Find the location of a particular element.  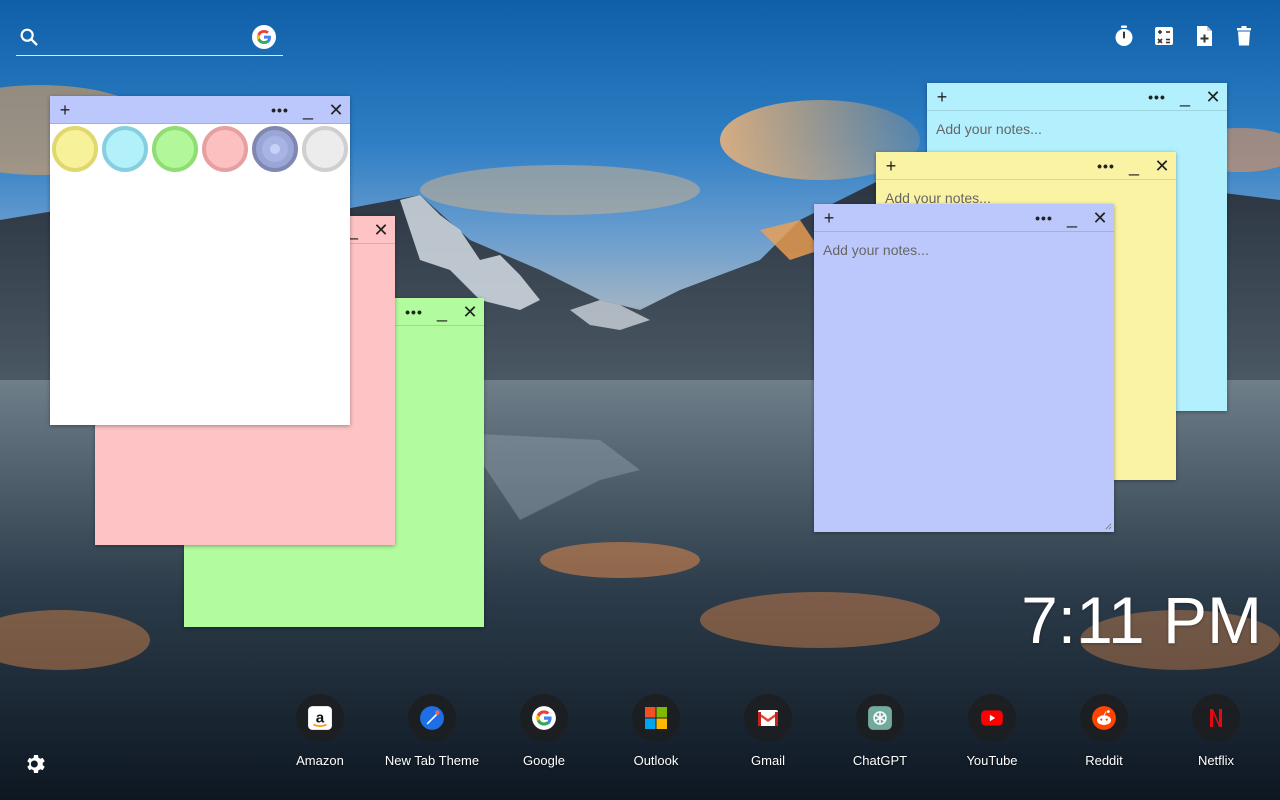

shortcut-youtube: YouTube is located at coordinates (992, 731).